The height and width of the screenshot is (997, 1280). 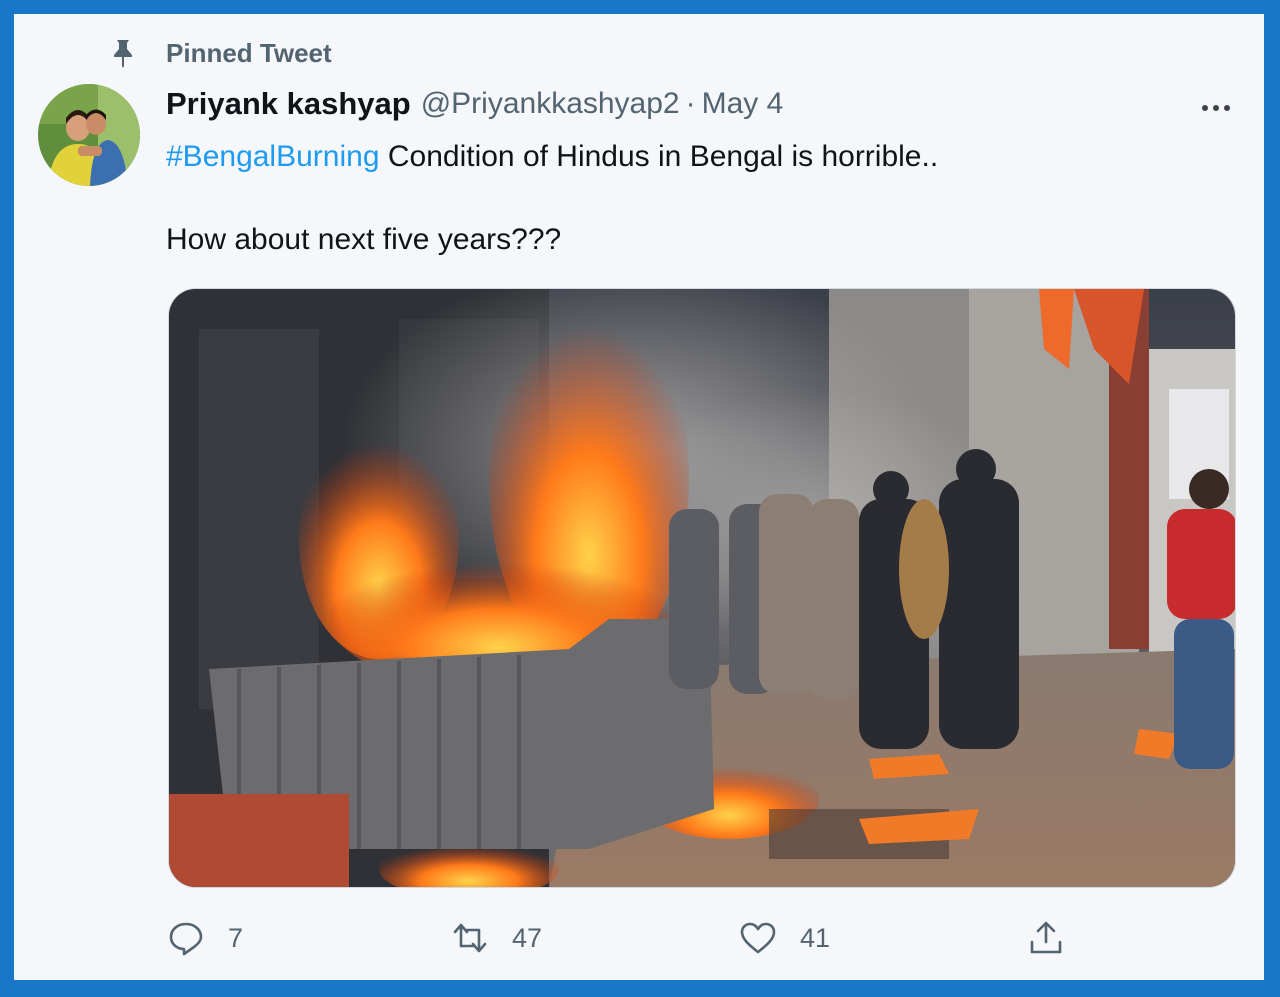 I want to click on hashtag-link: #BengalBurning, so click(x=273, y=156).